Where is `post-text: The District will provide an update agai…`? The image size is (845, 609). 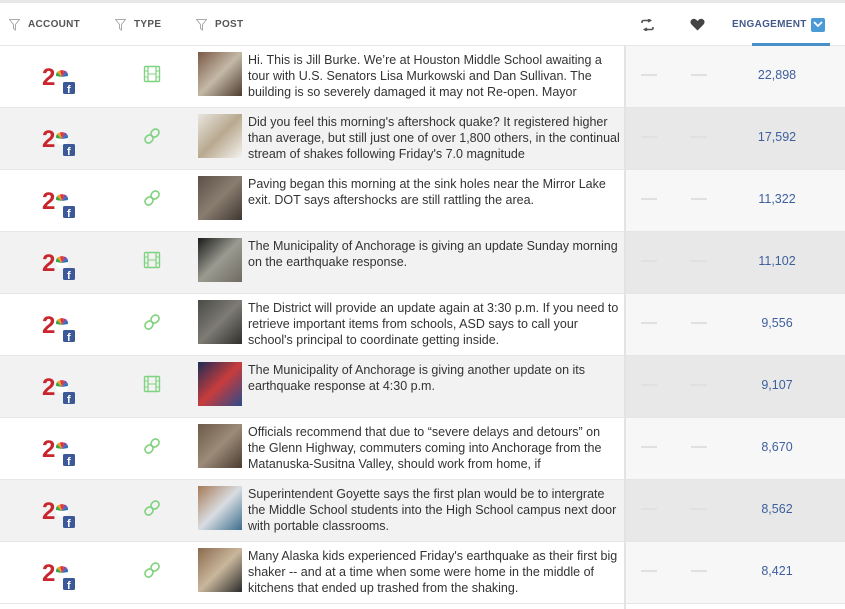 post-text: The District will provide an update agai… is located at coordinates (434, 324).